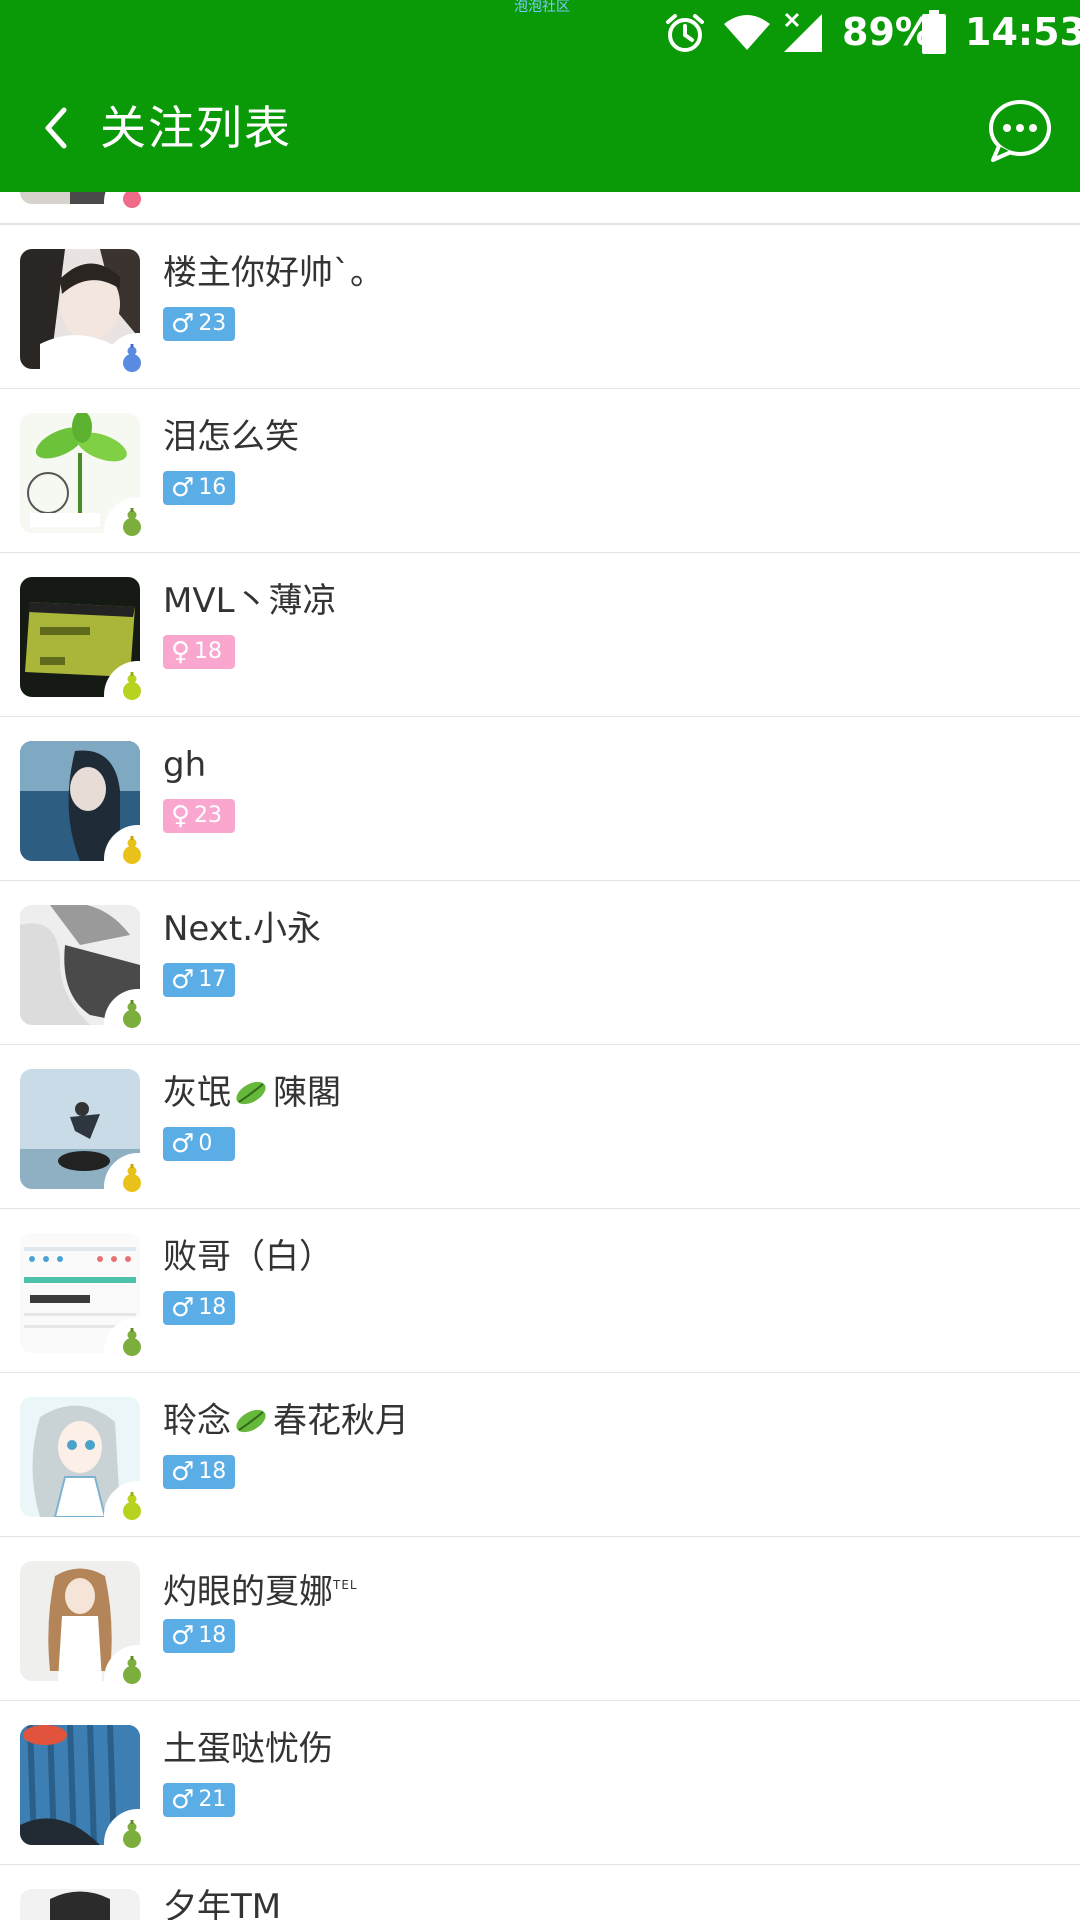  Describe the element at coordinates (248, 1257) in the screenshot. I see `user-name: 败哥（白）` at that location.